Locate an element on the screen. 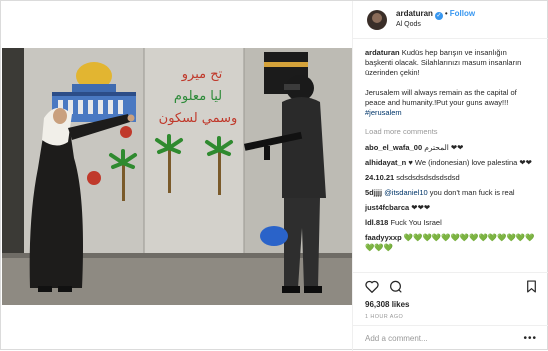 This screenshot has width=548, height=351. load-more-comments: Load more comments is located at coordinates (450, 131).